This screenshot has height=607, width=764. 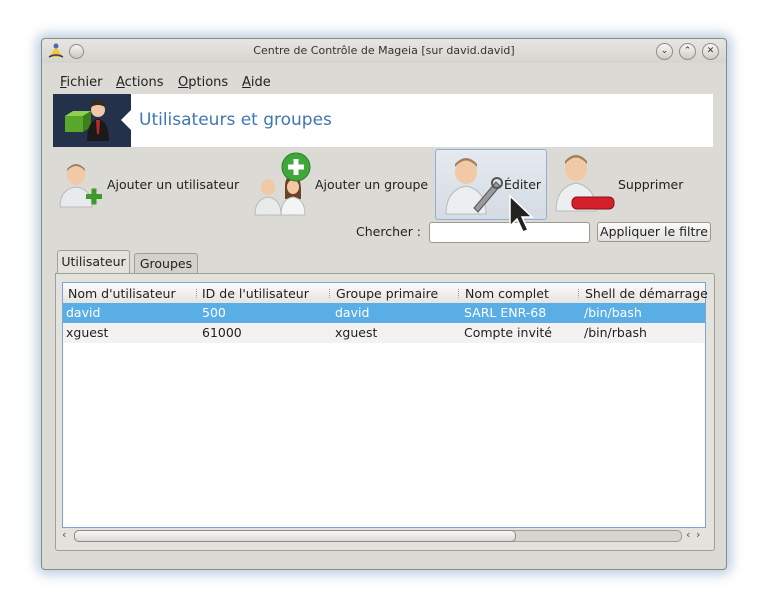 I want to click on cell-primary-group: david, so click(x=352, y=312).